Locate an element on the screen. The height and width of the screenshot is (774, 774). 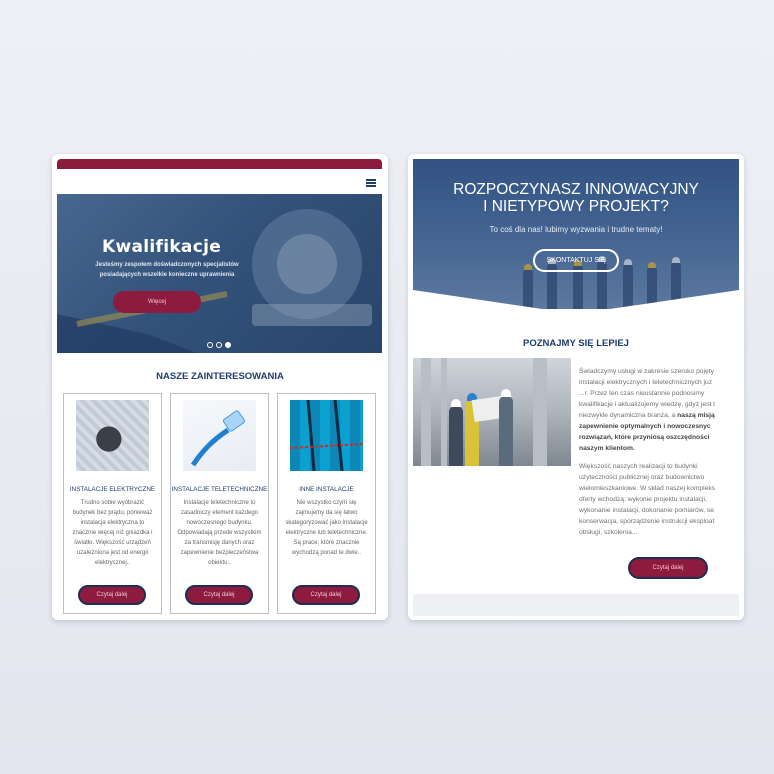
section-title-about: POZNAJMY SIĘ LEPIEJ is located at coordinates (576, 343).